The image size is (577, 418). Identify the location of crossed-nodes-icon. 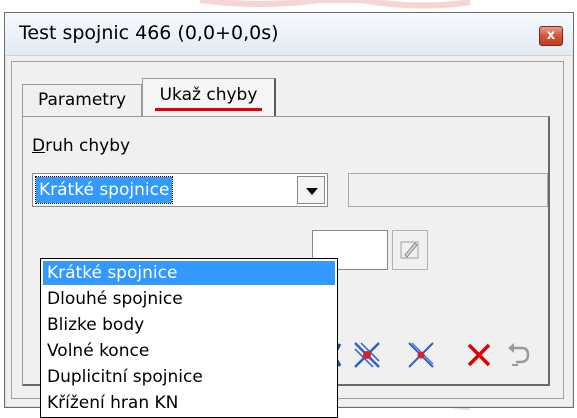
(367, 355).